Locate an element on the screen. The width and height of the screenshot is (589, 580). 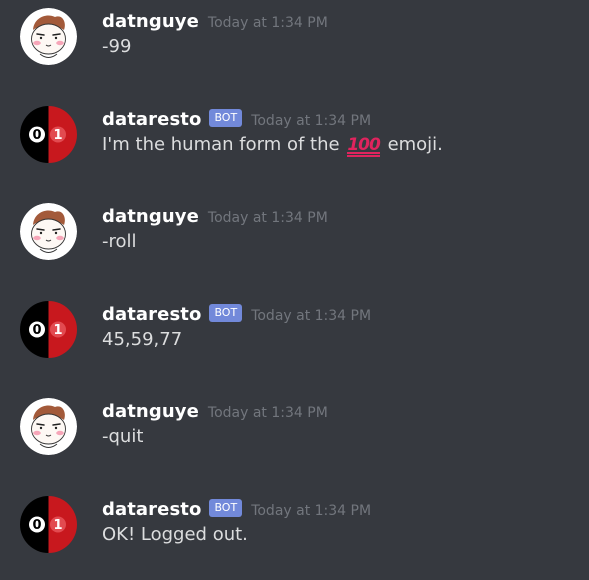
message-content: I'm the human form of the 100 emoji. is located at coordinates (272, 144).